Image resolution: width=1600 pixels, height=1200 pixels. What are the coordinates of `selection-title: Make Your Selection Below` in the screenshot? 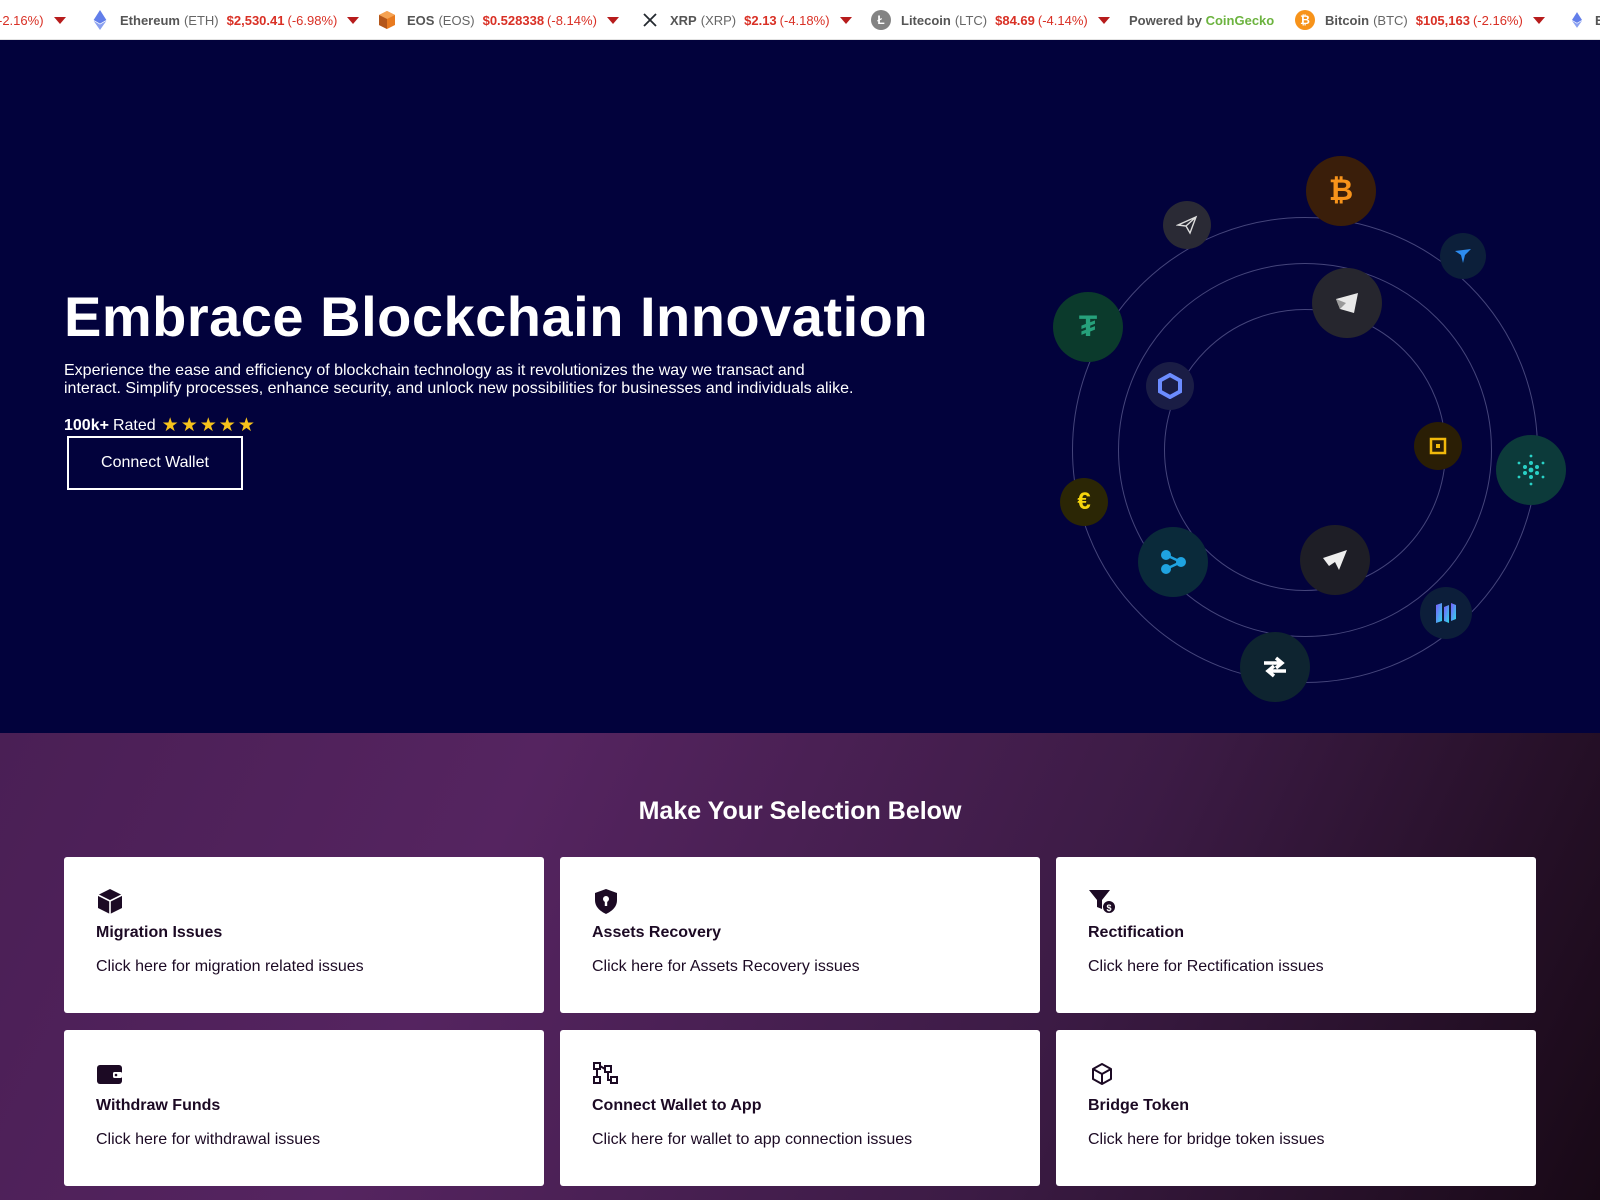 It's located at (800, 811).